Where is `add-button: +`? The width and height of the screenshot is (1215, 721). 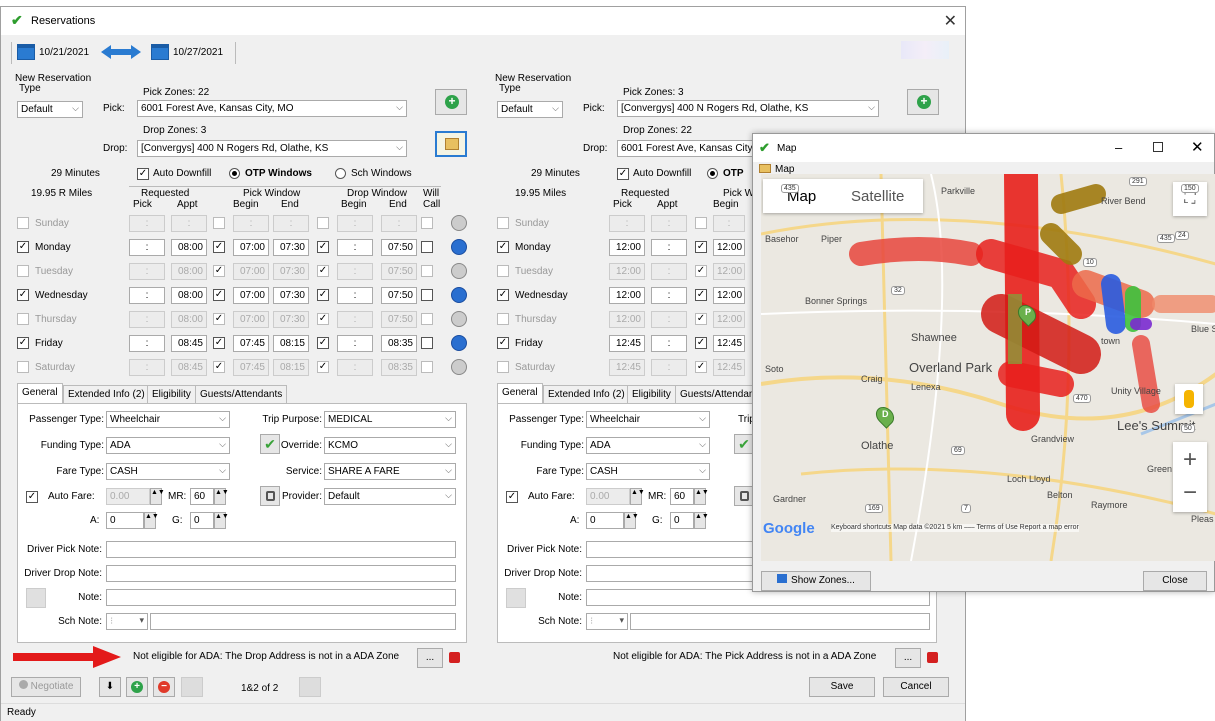
add-button: + is located at coordinates (451, 102).